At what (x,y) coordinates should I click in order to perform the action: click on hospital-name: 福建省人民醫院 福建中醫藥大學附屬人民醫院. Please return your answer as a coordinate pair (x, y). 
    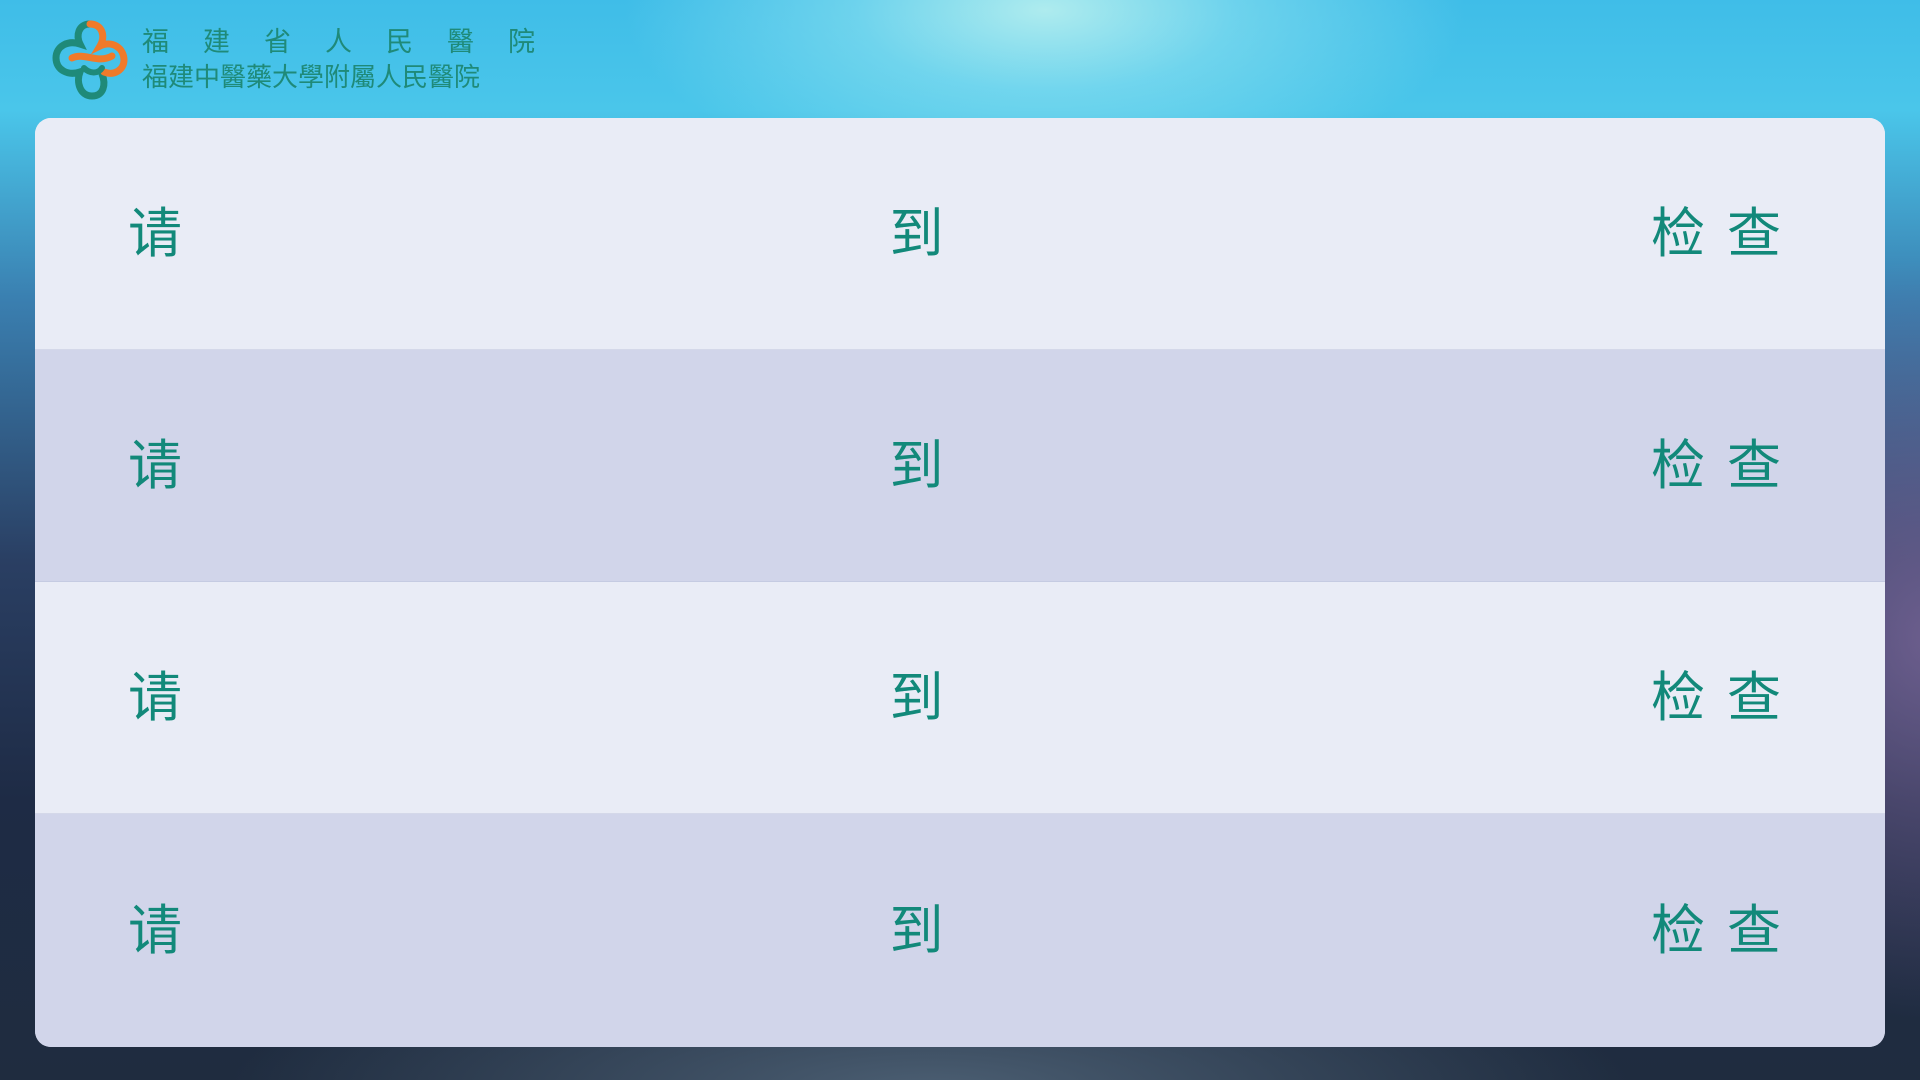
    Looking at the image, I should click on (355, 60).